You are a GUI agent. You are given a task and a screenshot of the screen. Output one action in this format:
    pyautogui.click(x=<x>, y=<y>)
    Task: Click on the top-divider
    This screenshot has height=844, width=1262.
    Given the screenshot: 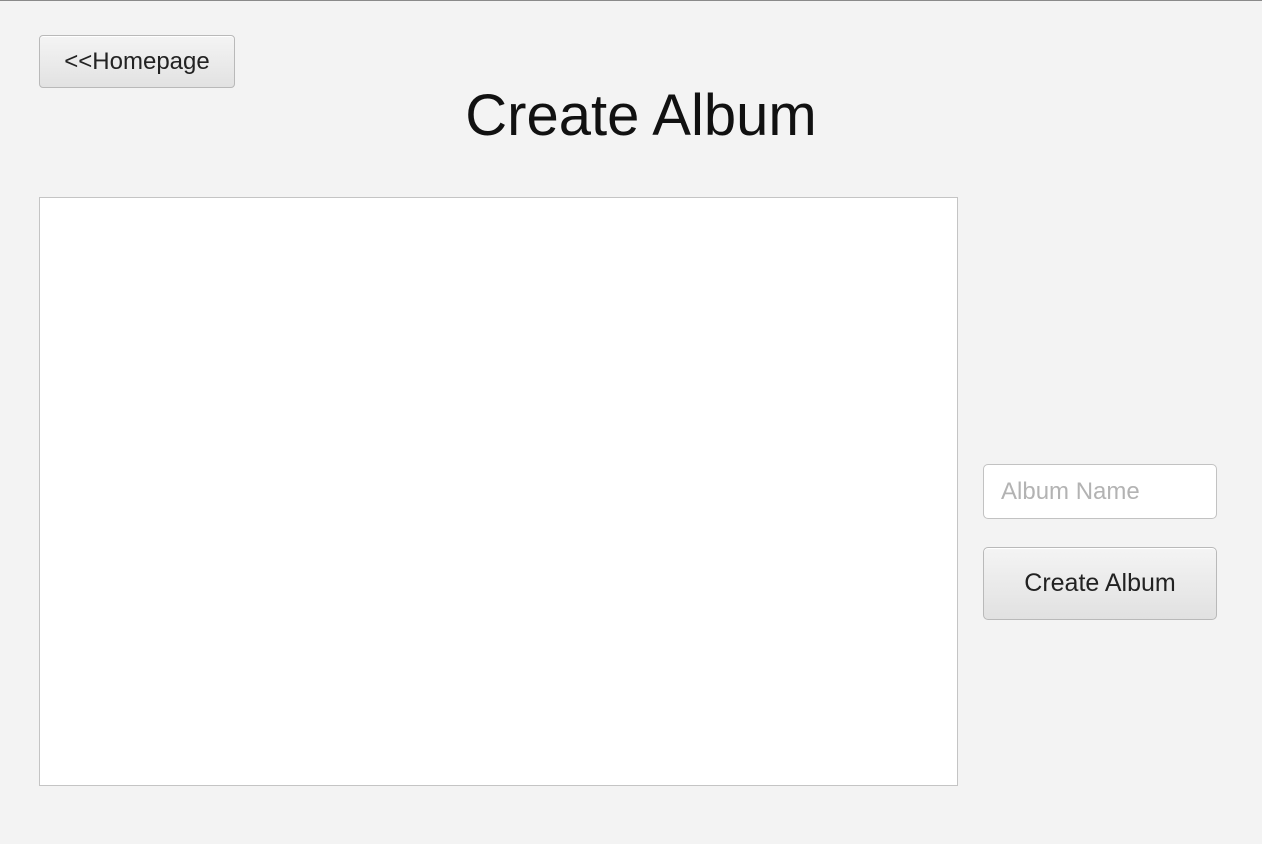 What is the action you would take?
    pyautogui.click(x=631, y=0)
    